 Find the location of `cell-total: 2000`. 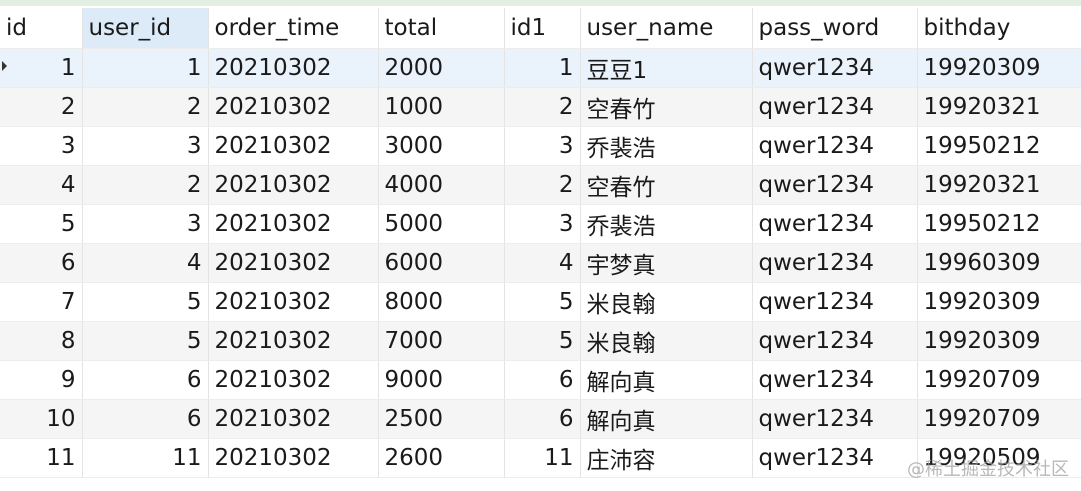

cell-total: 2000 is located at coordinates (441, 68).